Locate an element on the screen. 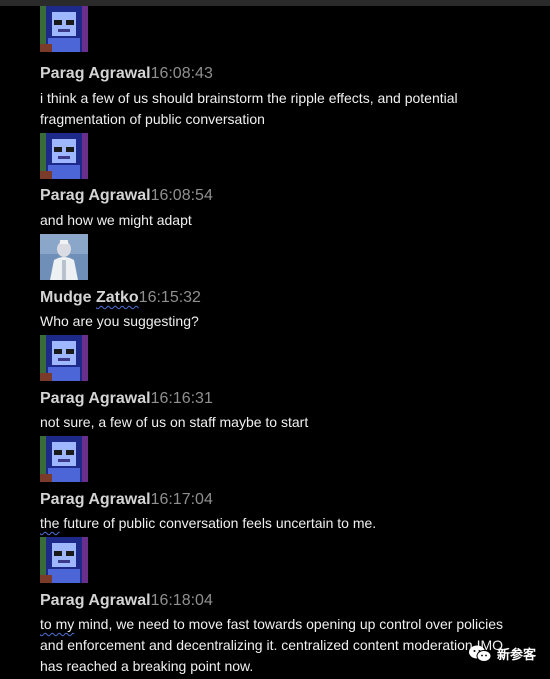  watermark: 新参客 is located at coordinates (502, 653).